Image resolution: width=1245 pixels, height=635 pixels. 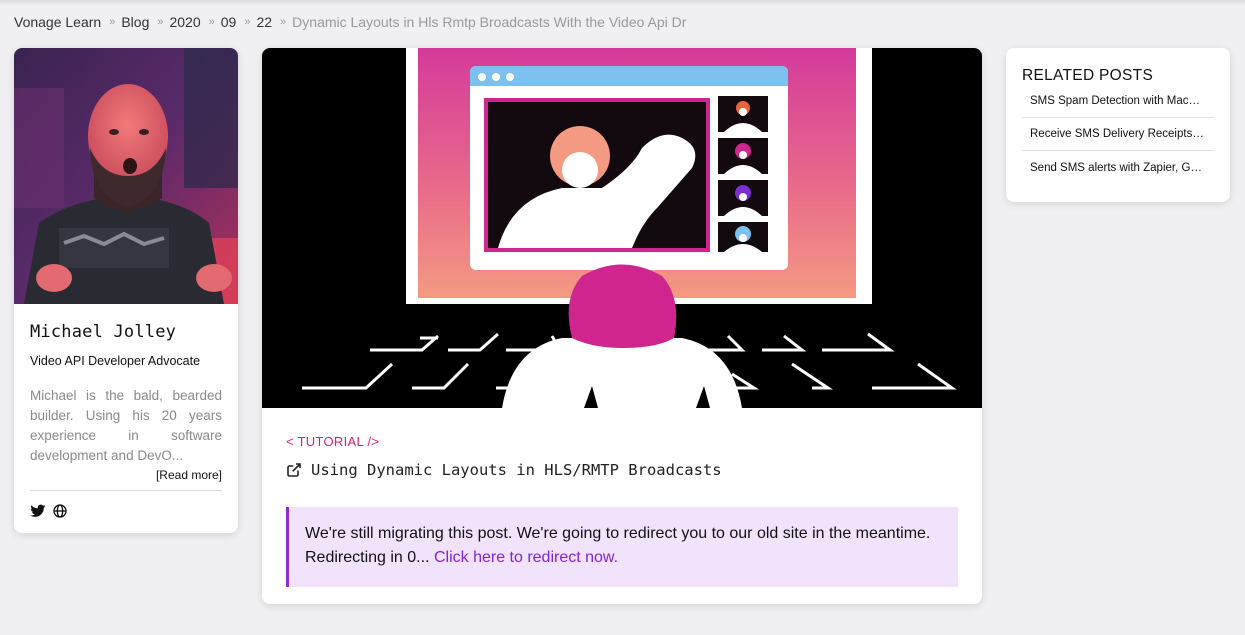 What do you see at coordinates (264, 22) in the screenshot?
I see `breadcrumb-item-day: 22` at bounding box center [264, 22].